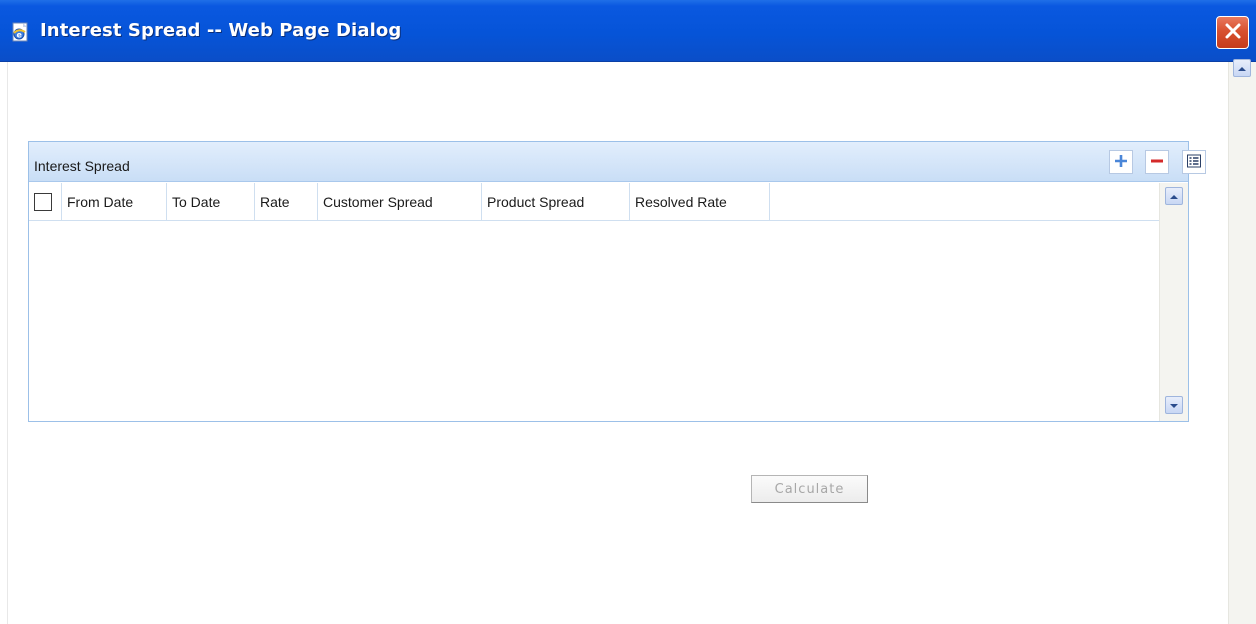  I want to click on column-header-filler, so click(964, 202).